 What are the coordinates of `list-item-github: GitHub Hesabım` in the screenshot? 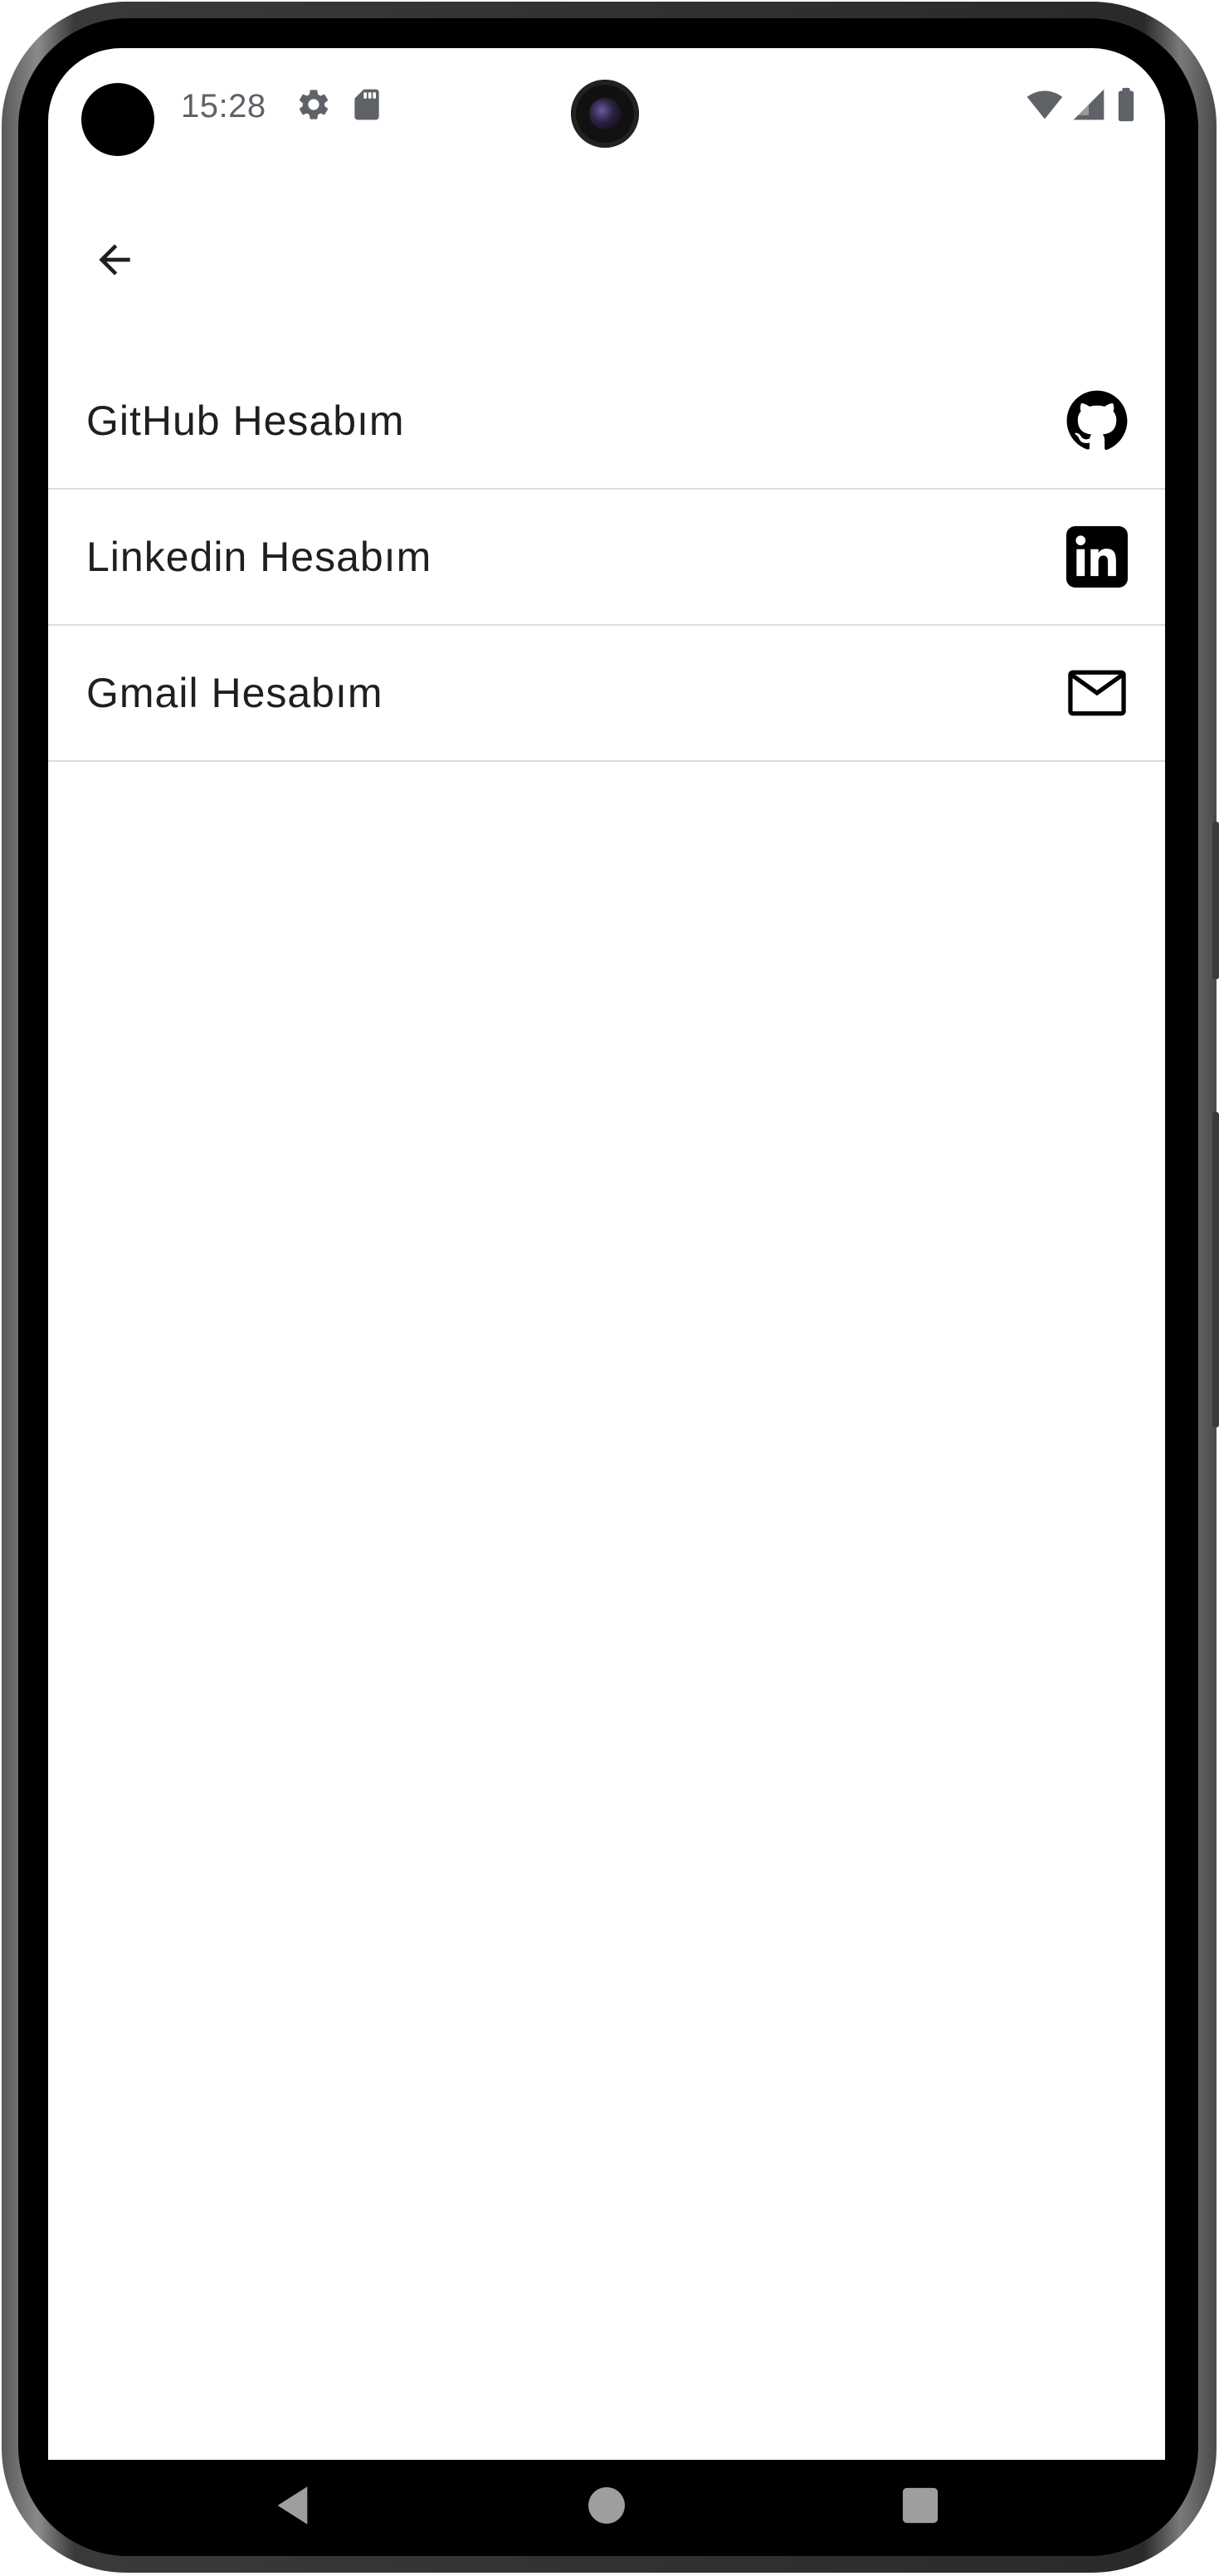 It's located at (607, 422).